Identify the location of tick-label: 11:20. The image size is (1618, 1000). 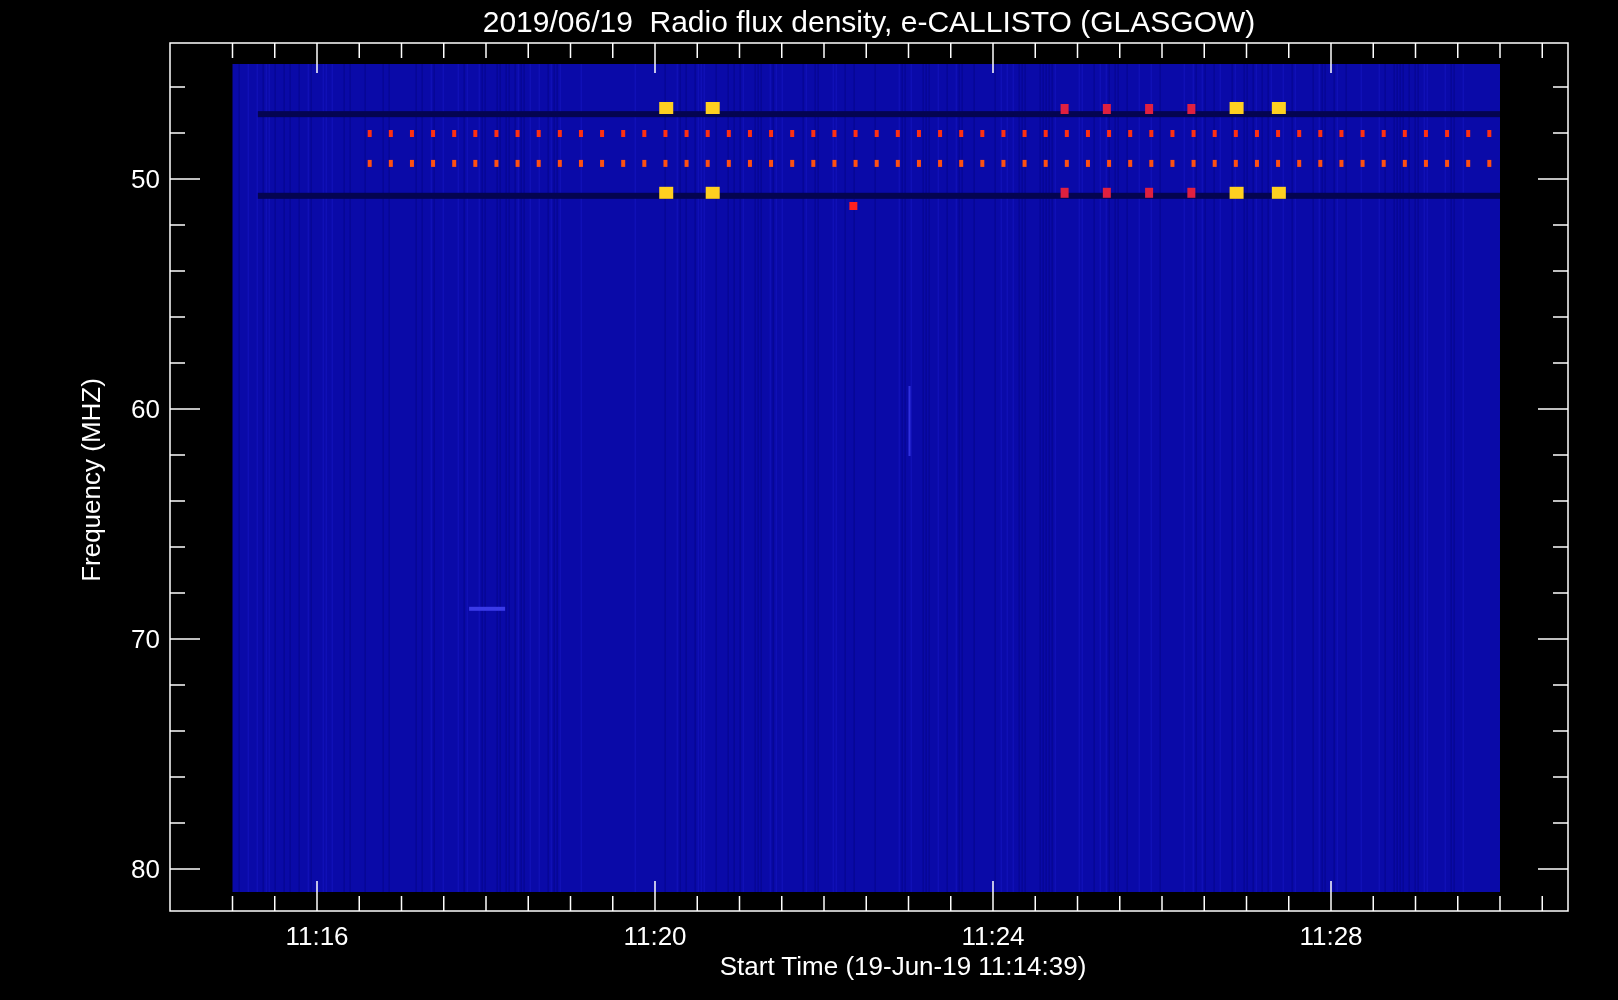
(655, 936).